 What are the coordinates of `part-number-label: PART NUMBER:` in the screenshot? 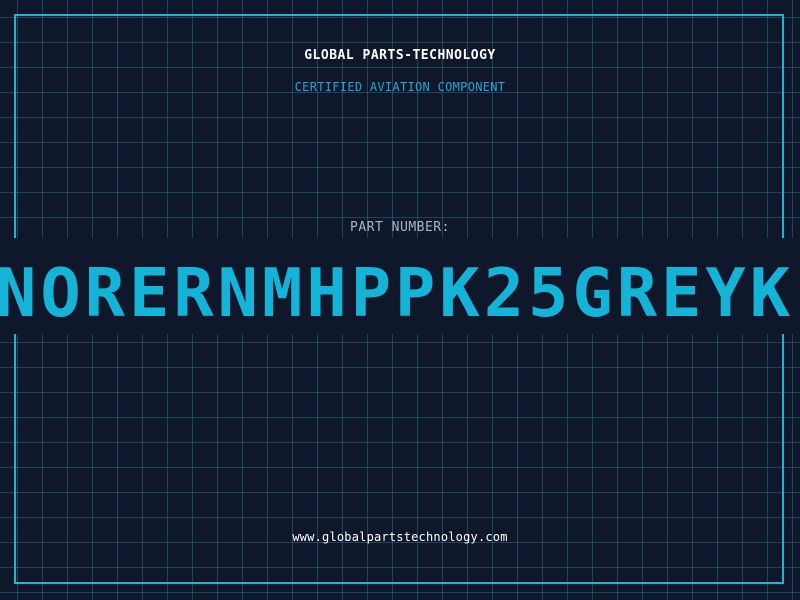 It's located at (400, 227).